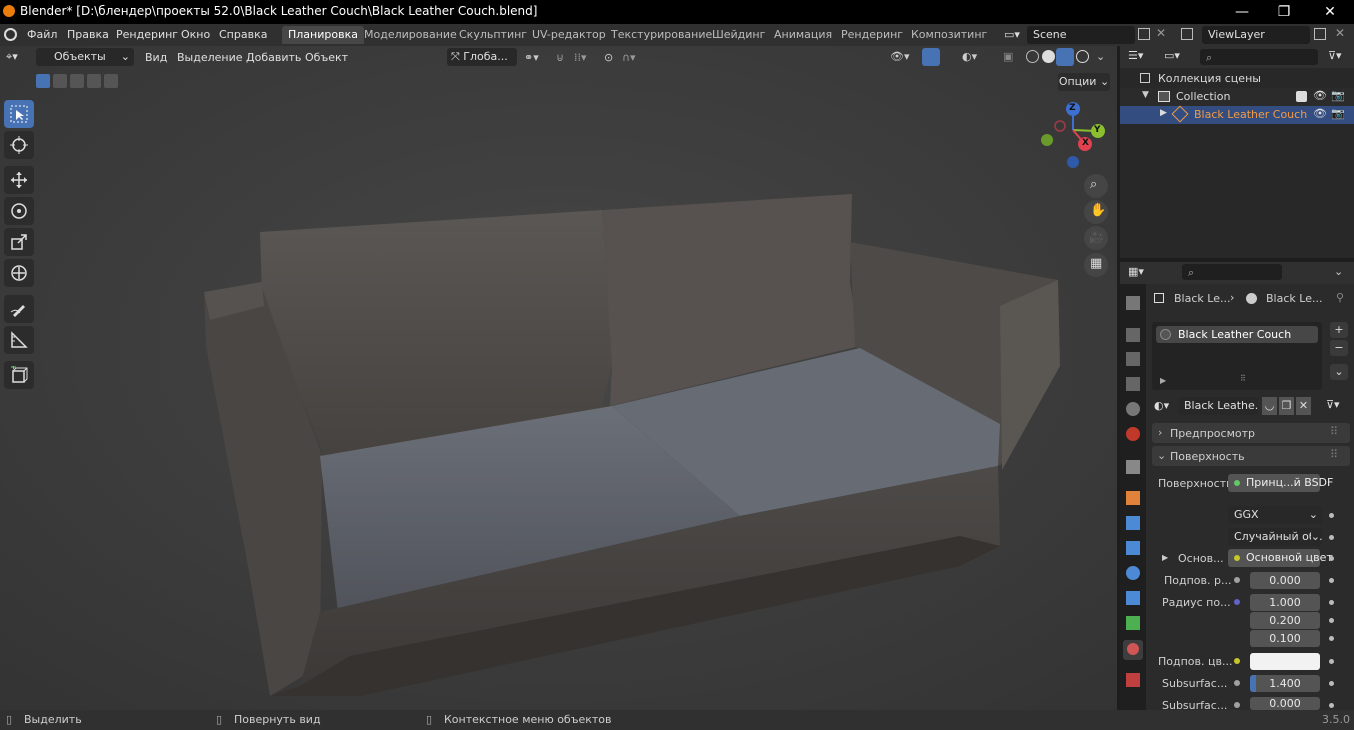 The height and width of the screenshot is (730, 1354). I want to click on solid-shading-icon, so click(1048, 56).